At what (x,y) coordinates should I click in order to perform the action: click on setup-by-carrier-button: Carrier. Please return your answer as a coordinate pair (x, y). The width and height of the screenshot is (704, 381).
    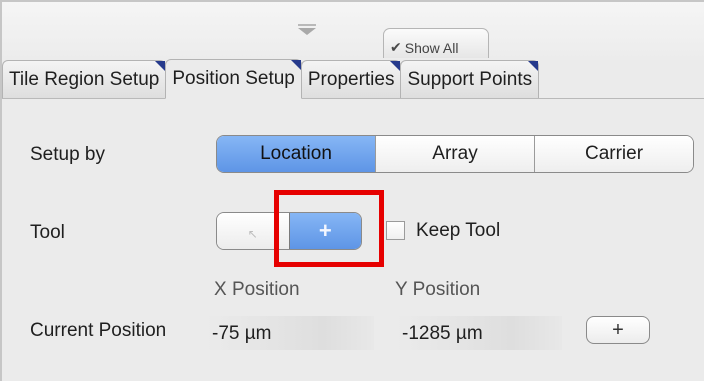
    Looking at the image, I should click on (614, 154).